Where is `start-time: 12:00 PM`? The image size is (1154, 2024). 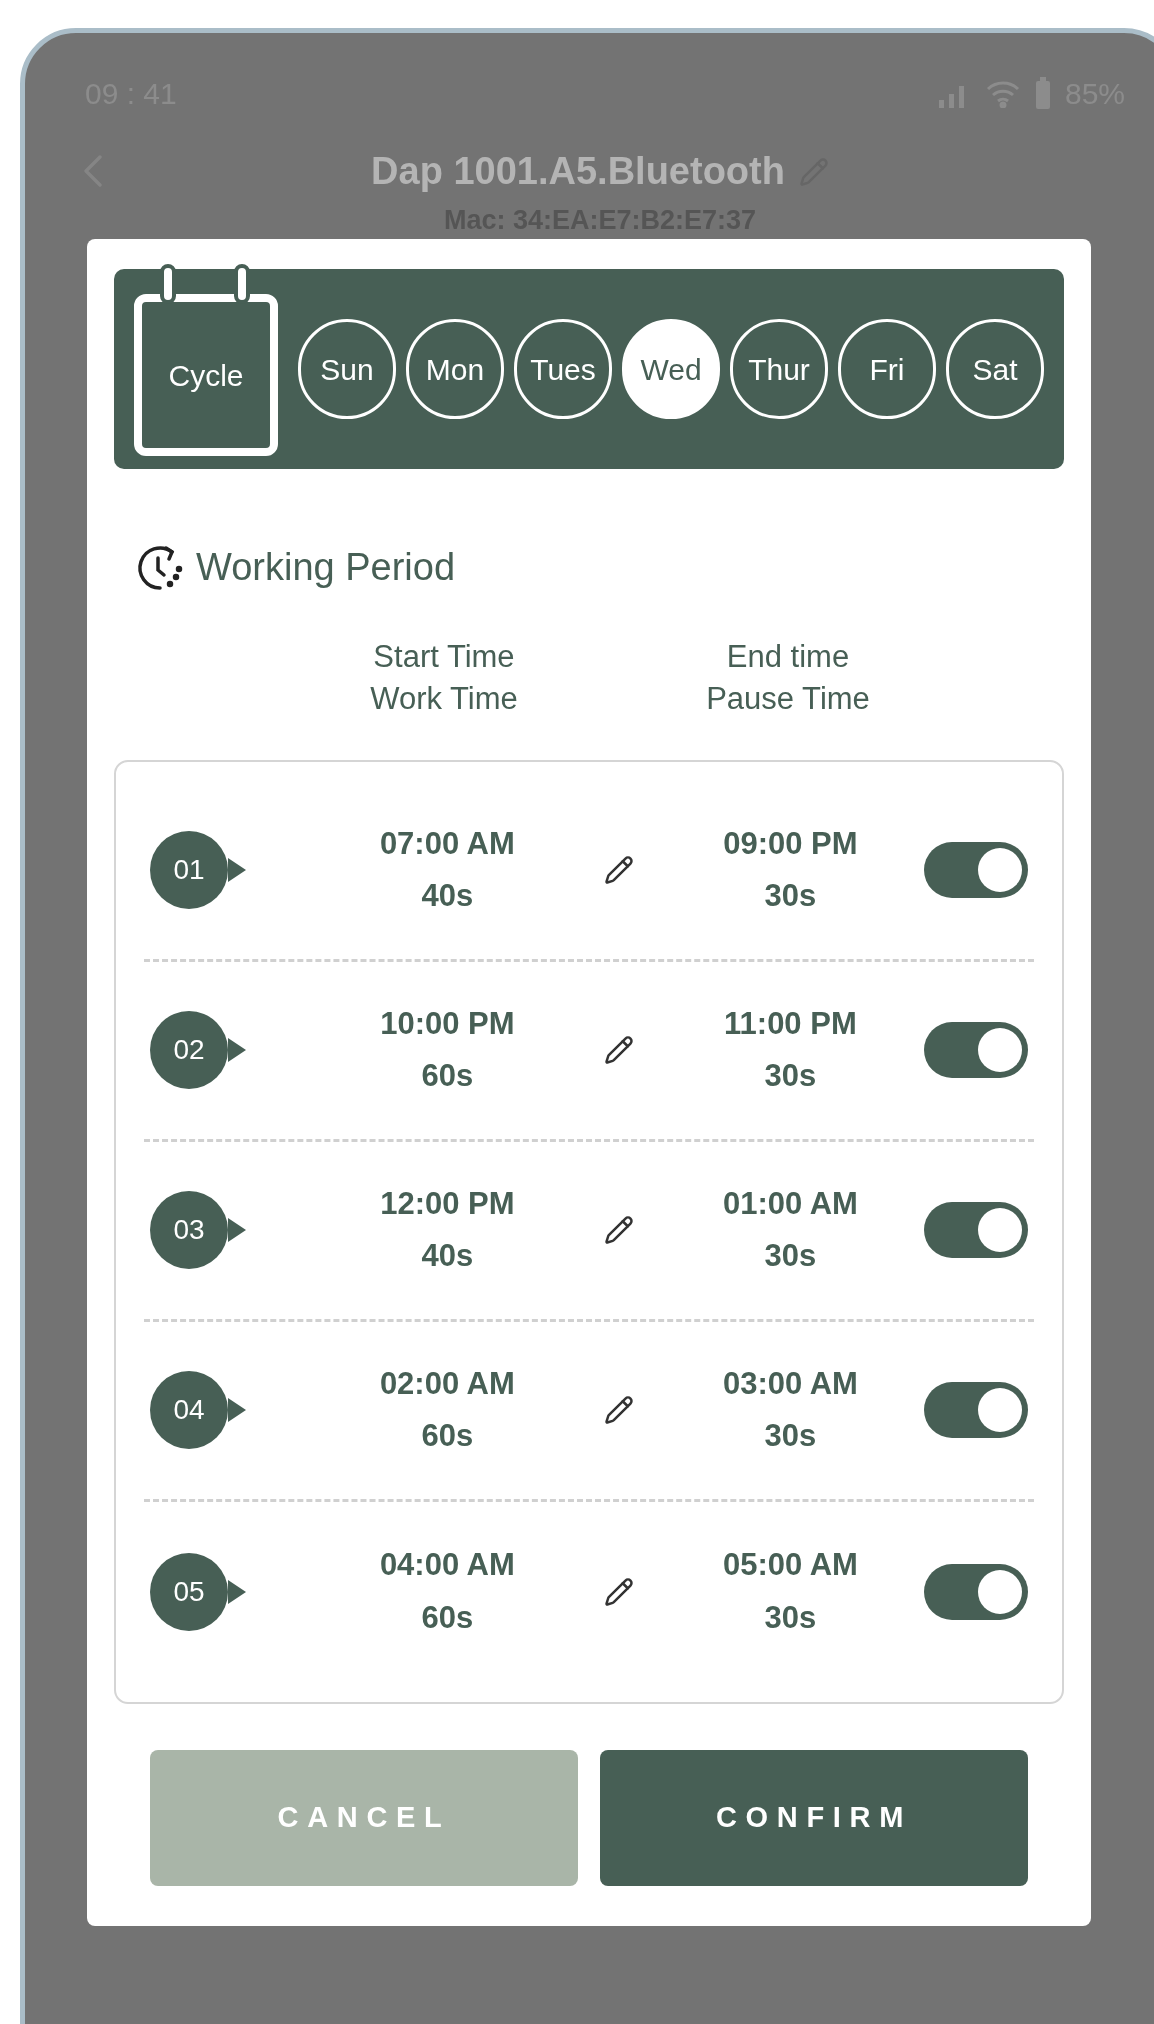
start-time: 12:00 PM is located at coordinates (447, 1203).